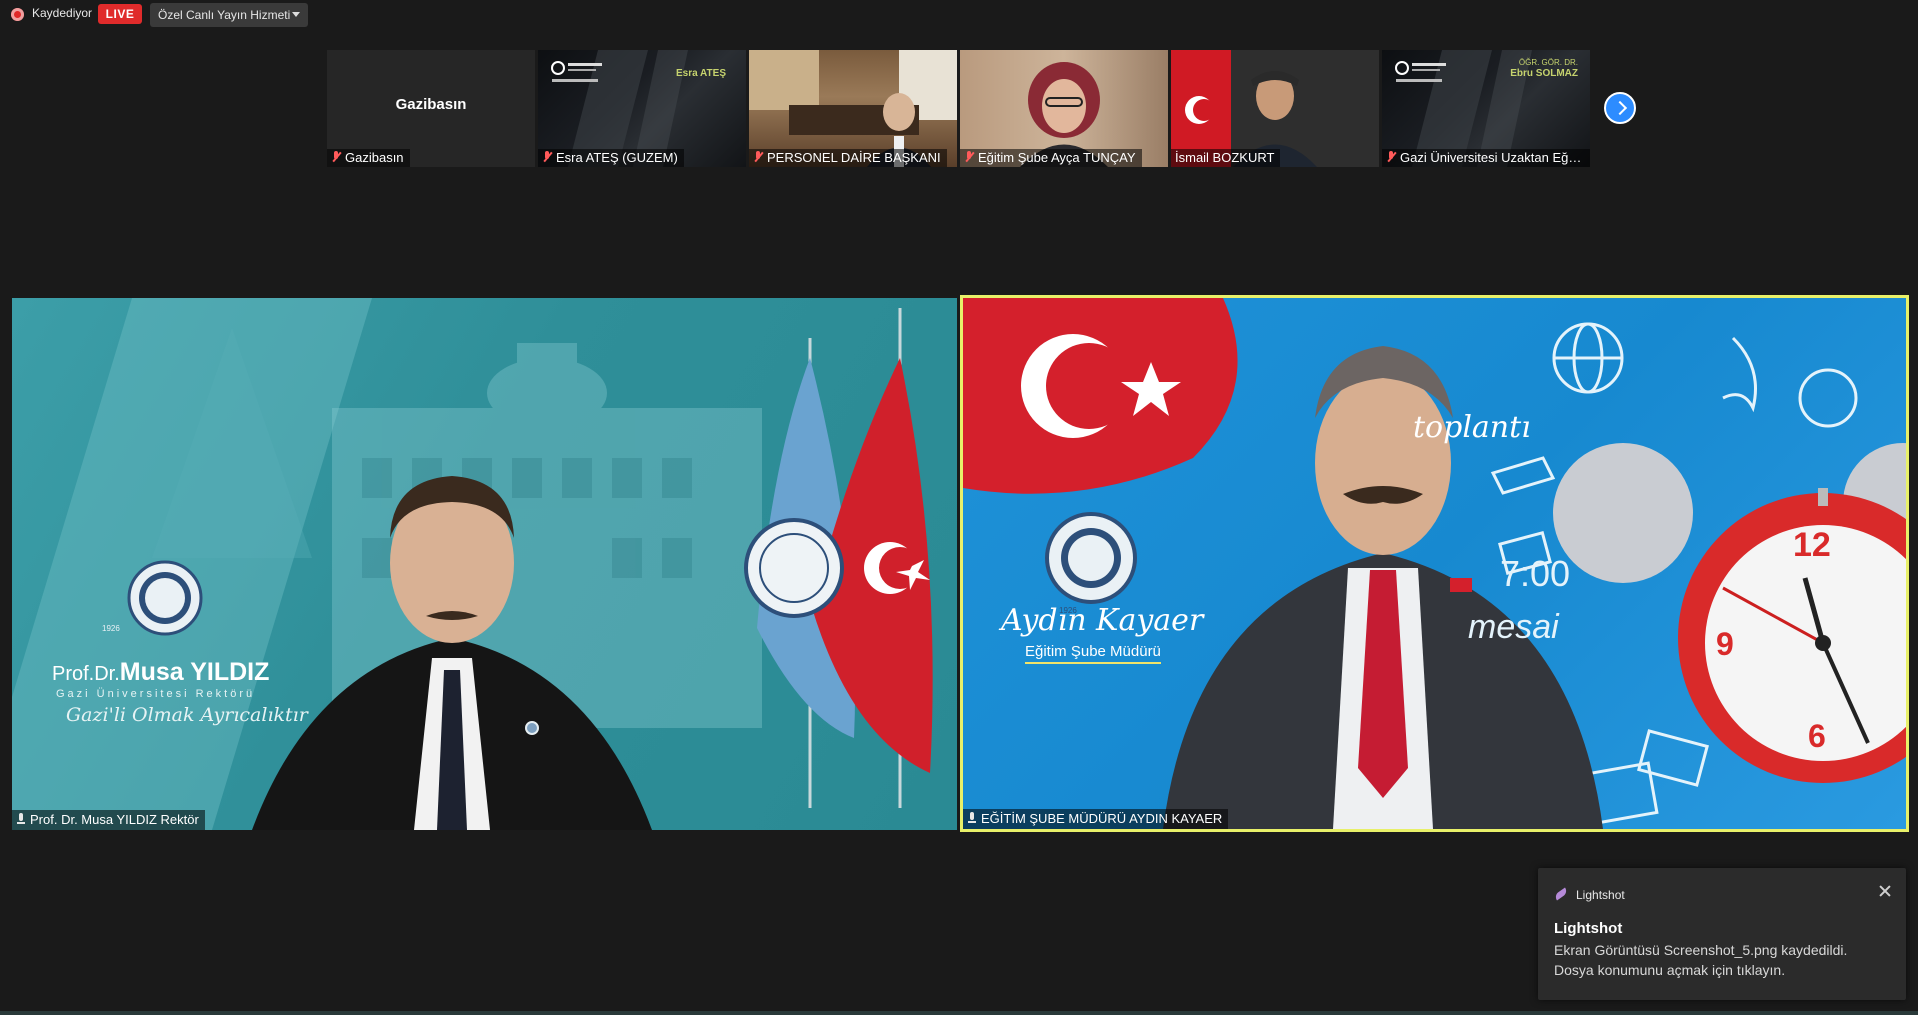 The image size is (1918, 1015). Describe the element at coordinates (1725, 644) in the screenshot. I see `clock-number-9: 9` at that location.